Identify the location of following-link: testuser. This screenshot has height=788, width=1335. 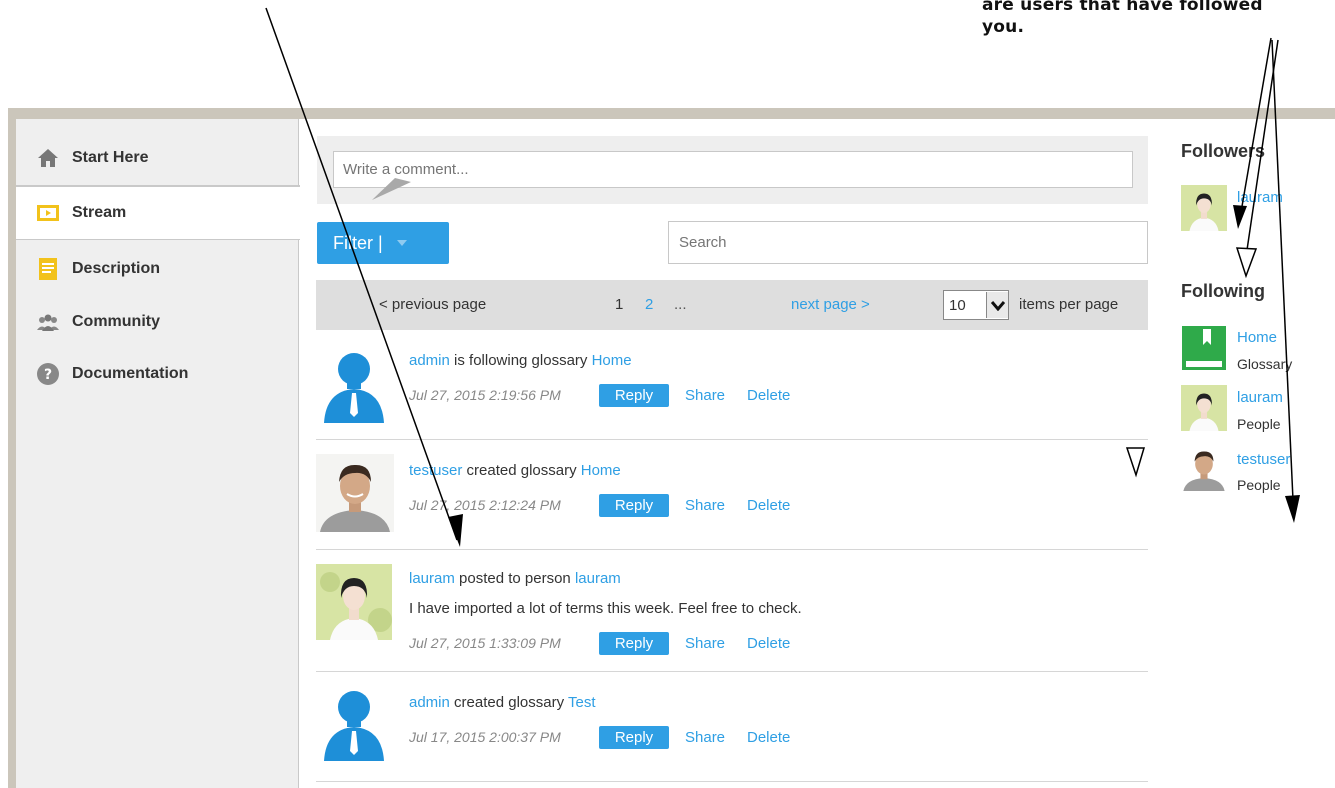
(1263, 459).